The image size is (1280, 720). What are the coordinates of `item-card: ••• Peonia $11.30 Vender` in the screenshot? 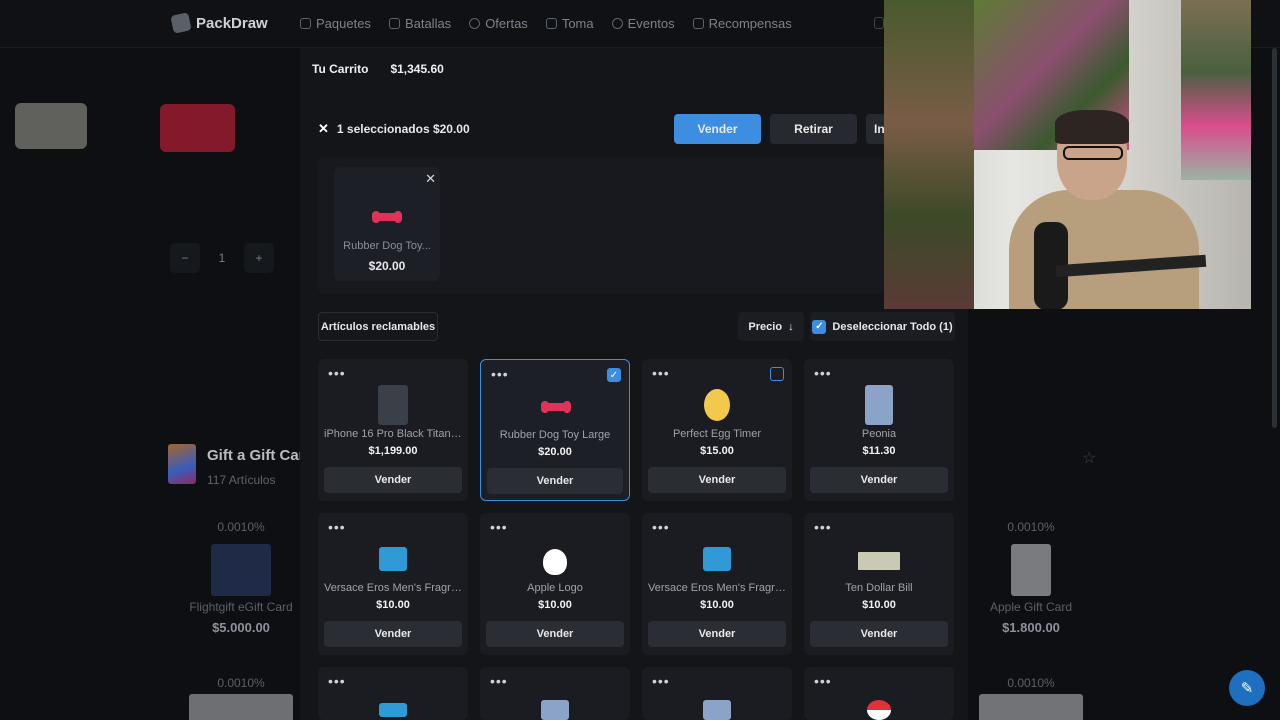 It's located at (879, 430).